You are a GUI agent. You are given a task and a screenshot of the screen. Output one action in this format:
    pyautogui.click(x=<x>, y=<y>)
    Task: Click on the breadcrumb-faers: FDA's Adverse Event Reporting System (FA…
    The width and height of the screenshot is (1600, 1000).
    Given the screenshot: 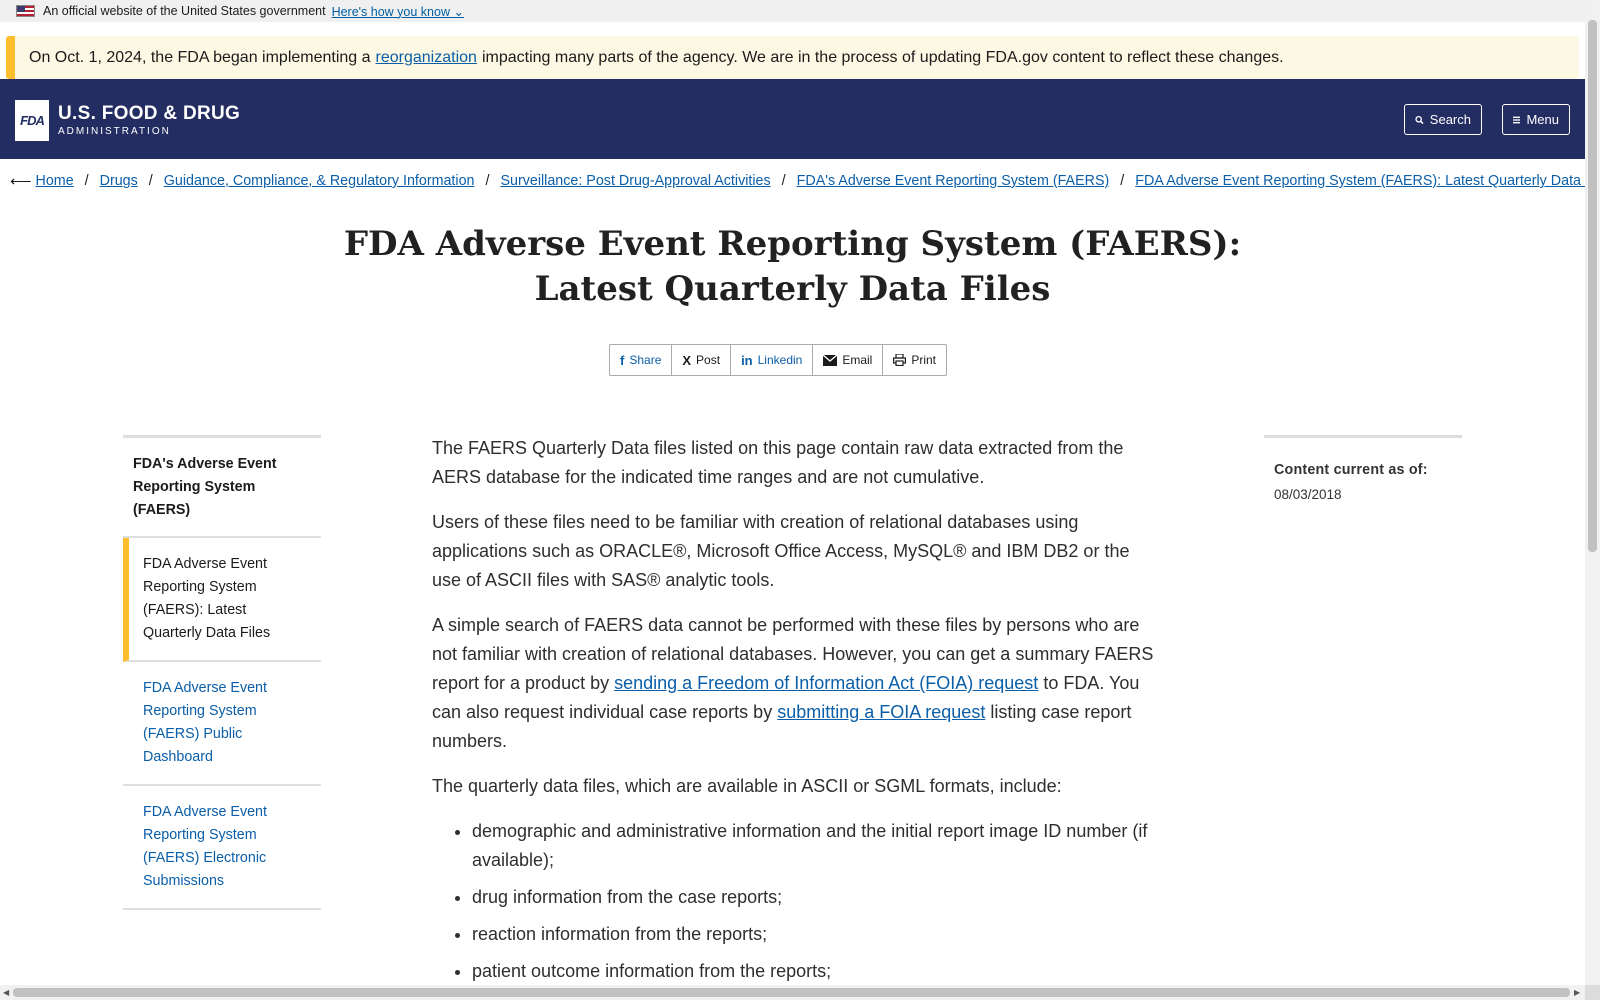 What is the action you would take?
    pyautogui.click(x=953, y=181)
    